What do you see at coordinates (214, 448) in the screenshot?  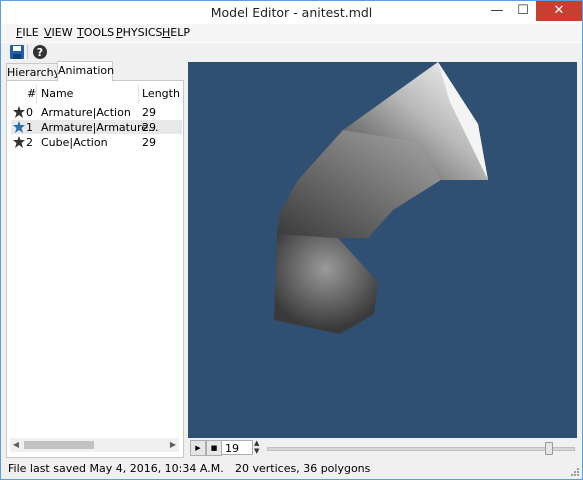 I see `stop-button: ■` at bounding box center [214, 448].